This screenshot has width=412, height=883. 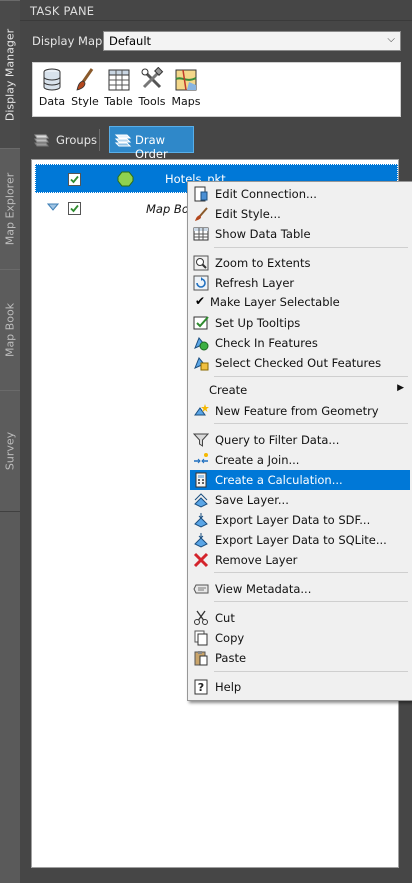 I want to click on filter-icon, so click(x=201, y=440).